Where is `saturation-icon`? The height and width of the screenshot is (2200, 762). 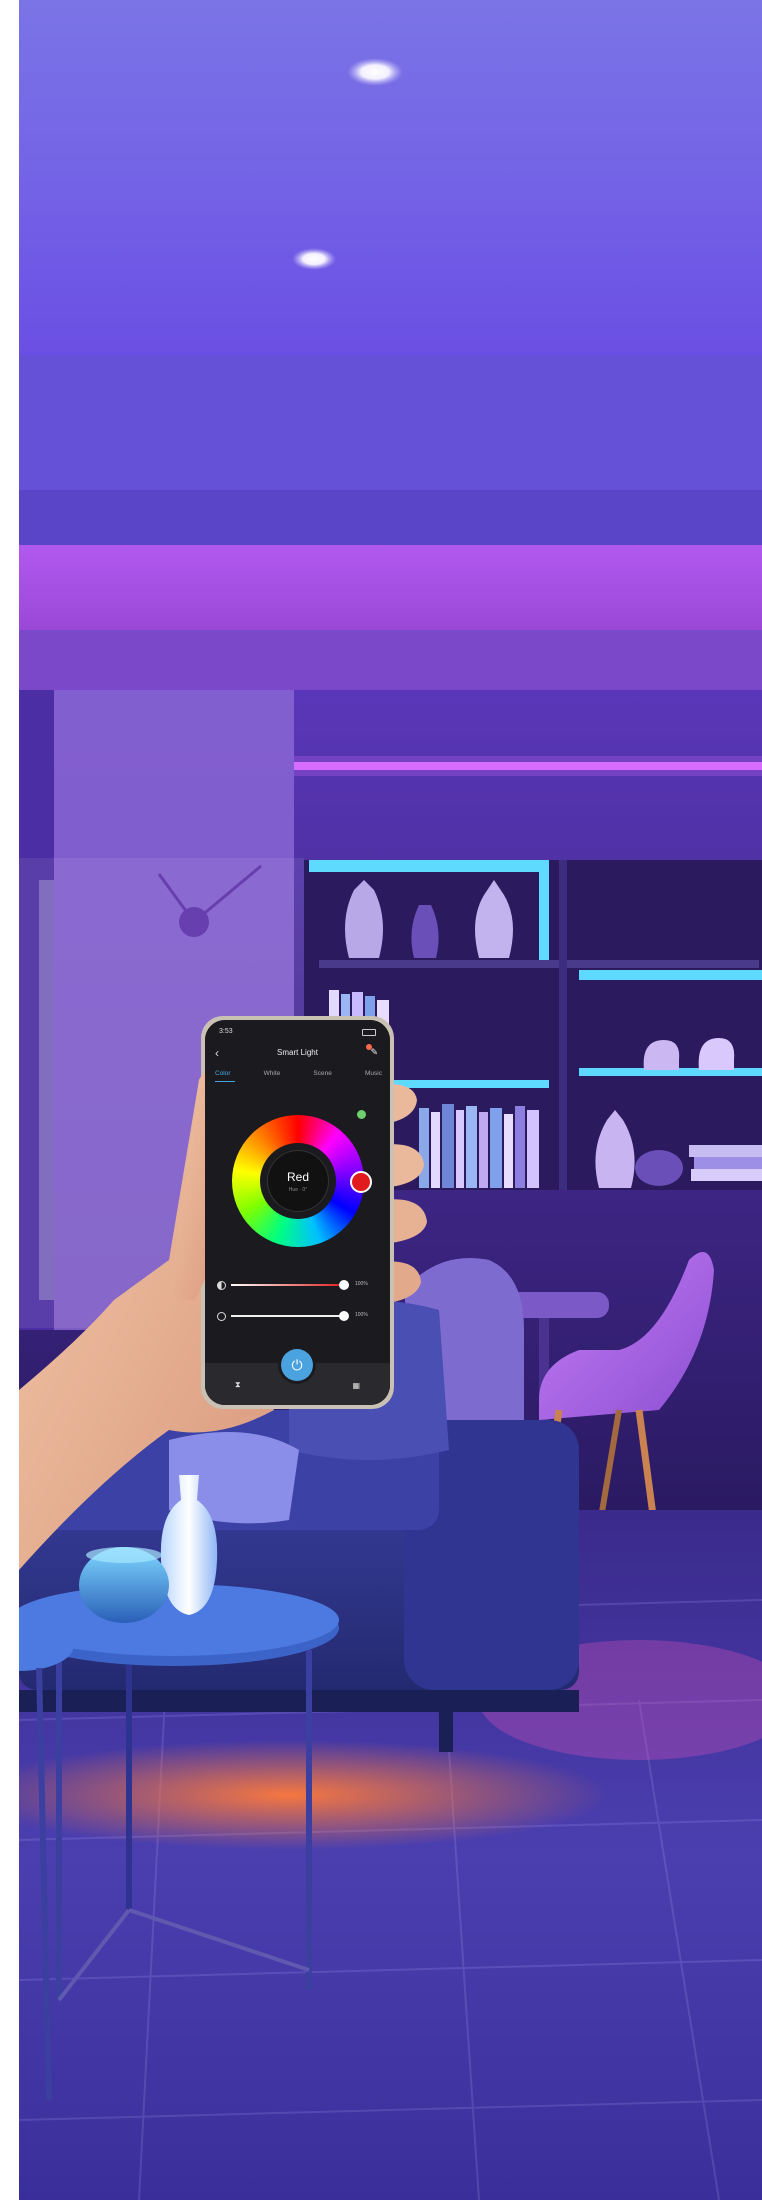
saturation-icon is located at coordinates (221, 1316).